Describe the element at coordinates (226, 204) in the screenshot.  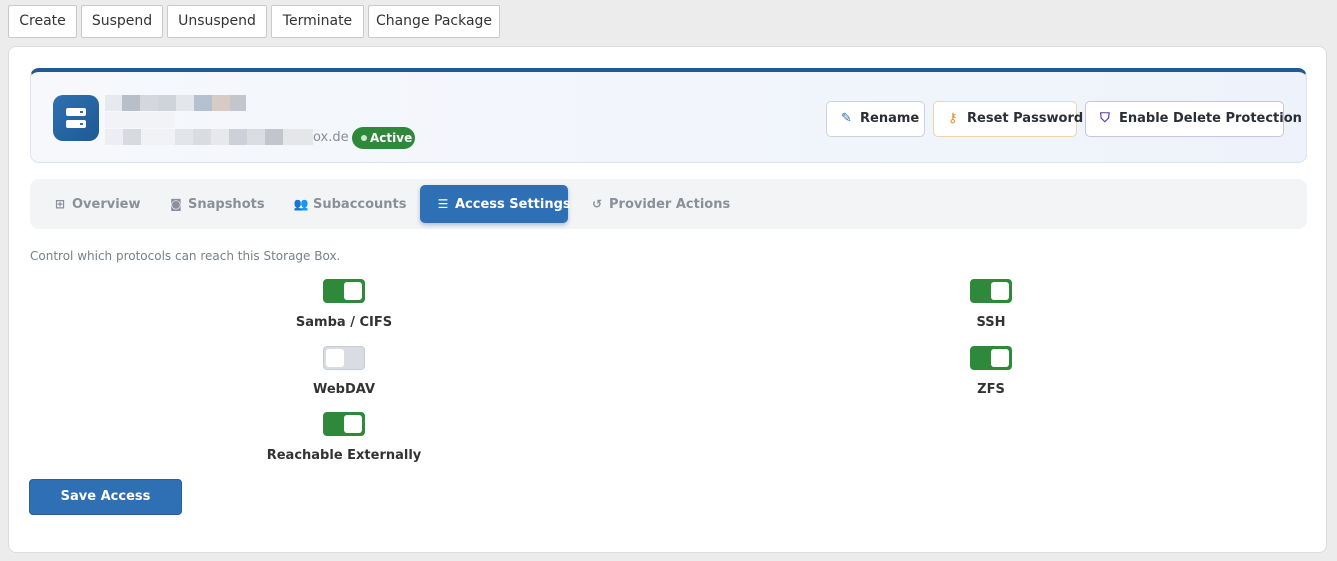
I see `tab-snapshots-label: Snapshots` at that location.